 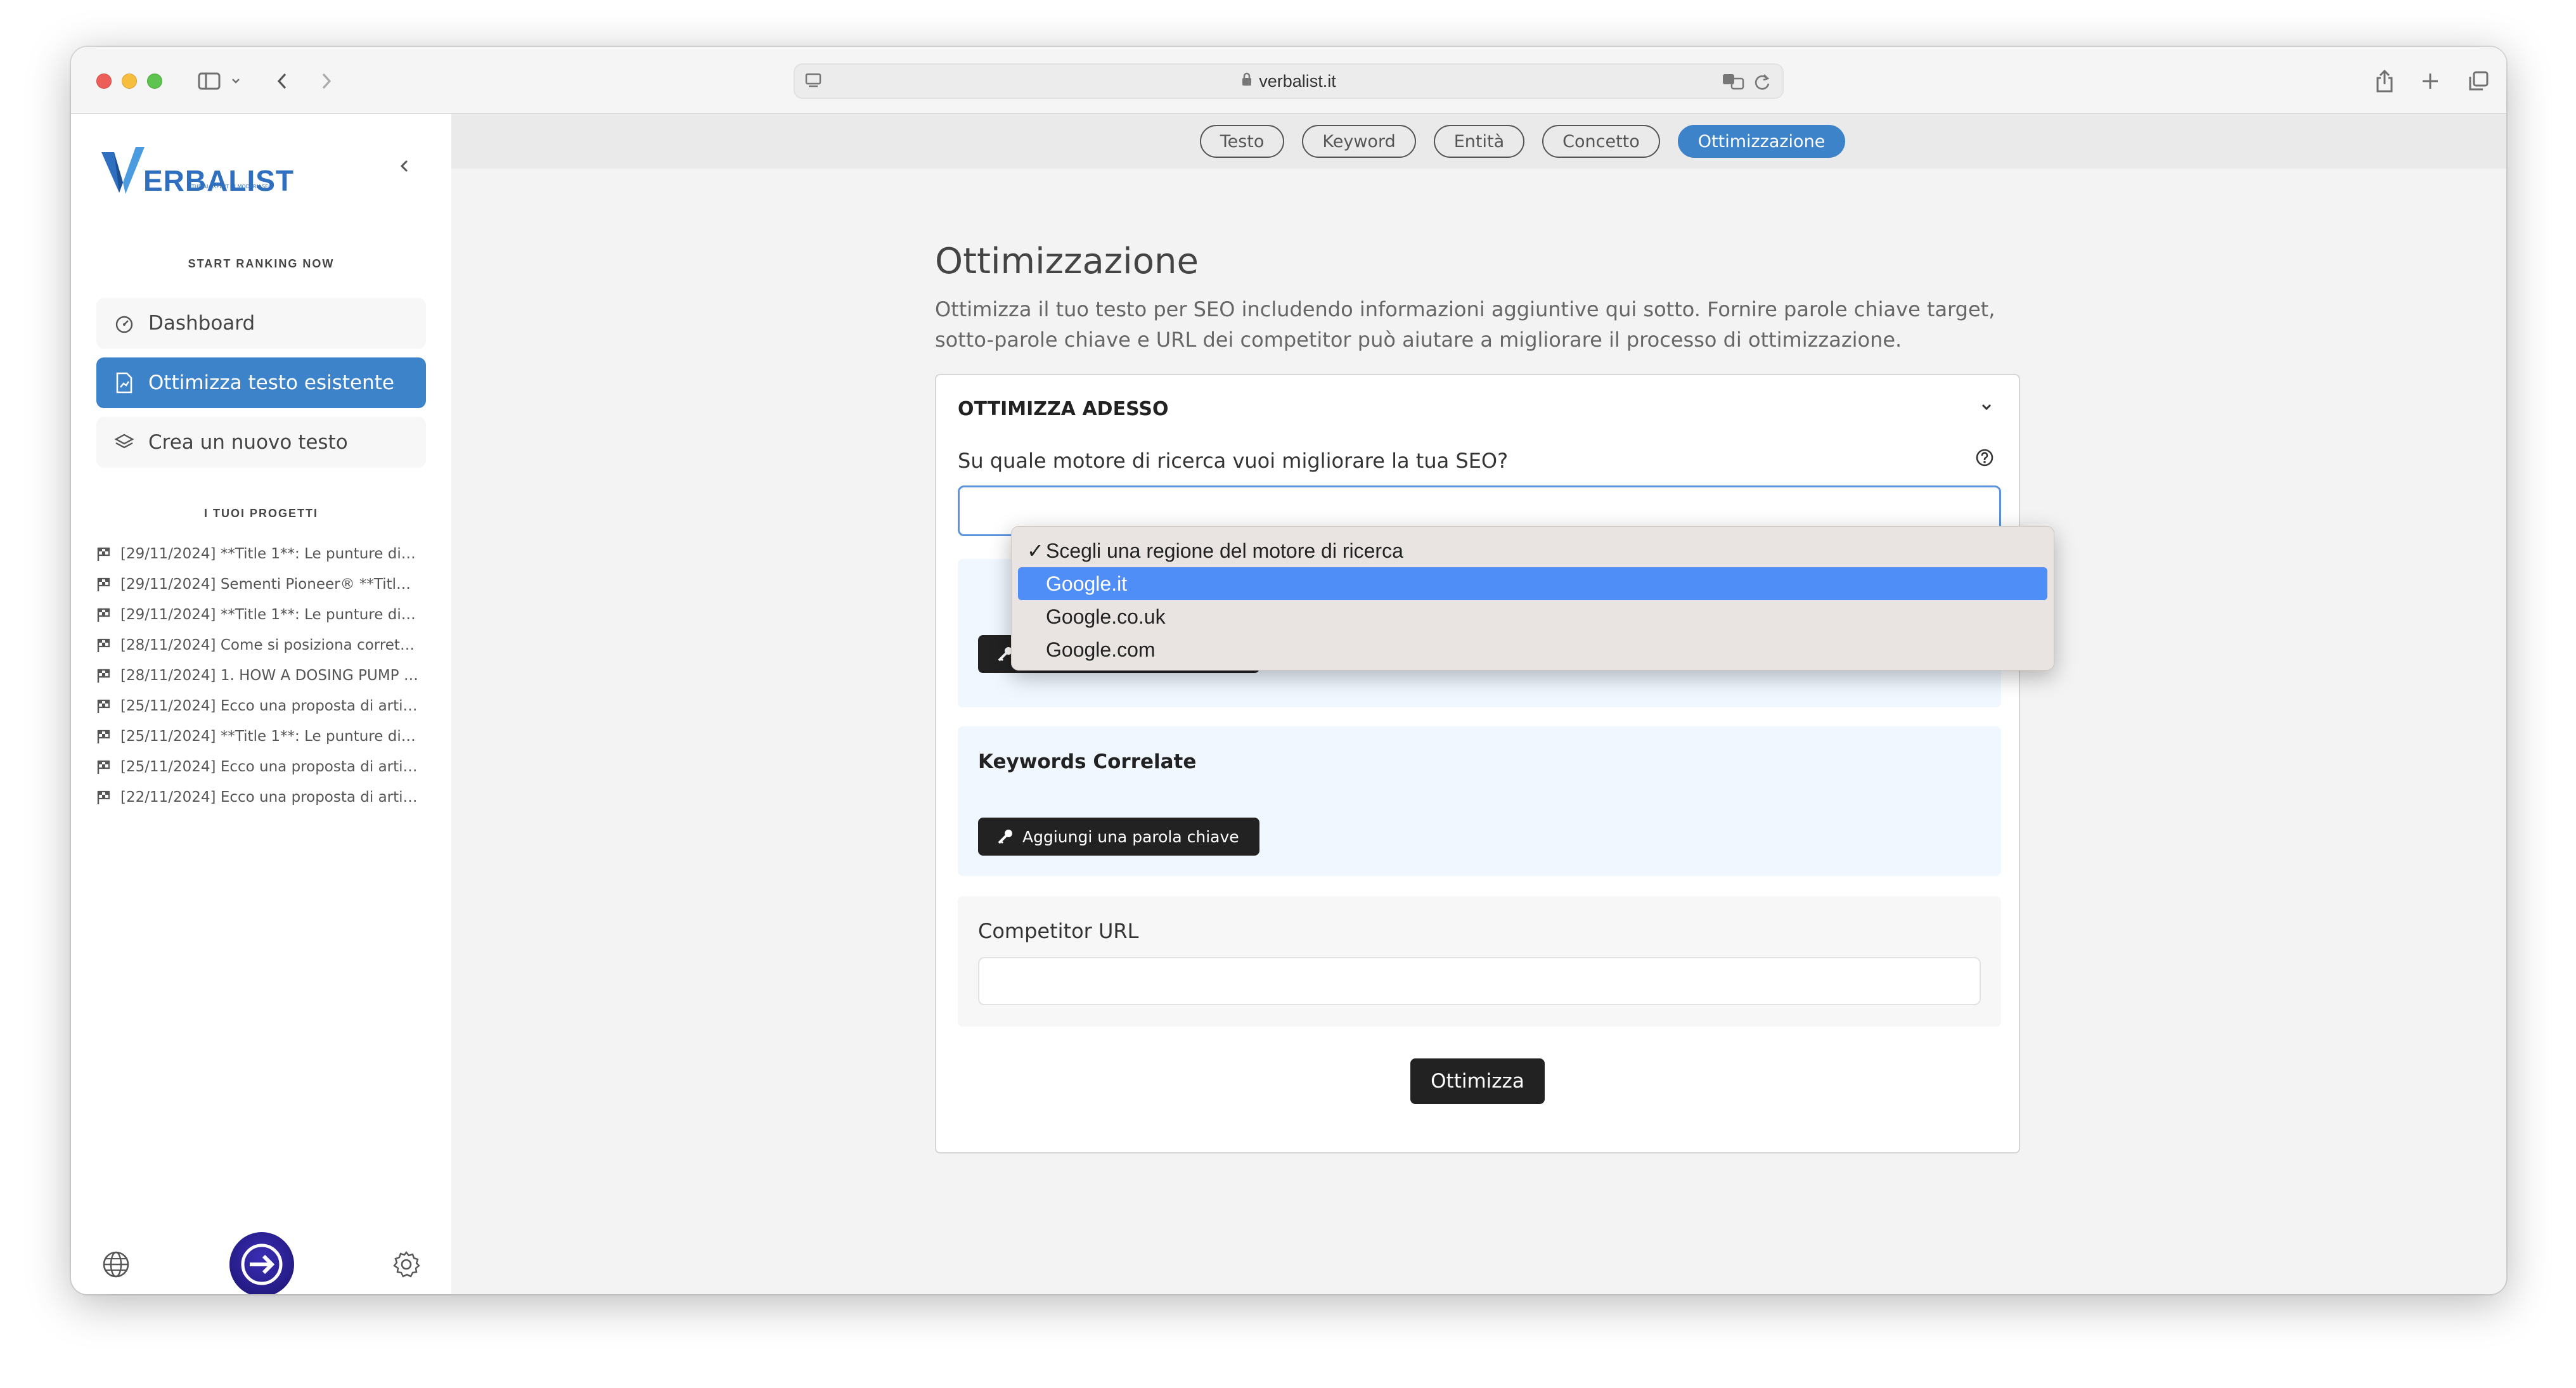 I want to click on tab-ottimizzazione: Ottimizzazione, so click(x=1762, y=141).